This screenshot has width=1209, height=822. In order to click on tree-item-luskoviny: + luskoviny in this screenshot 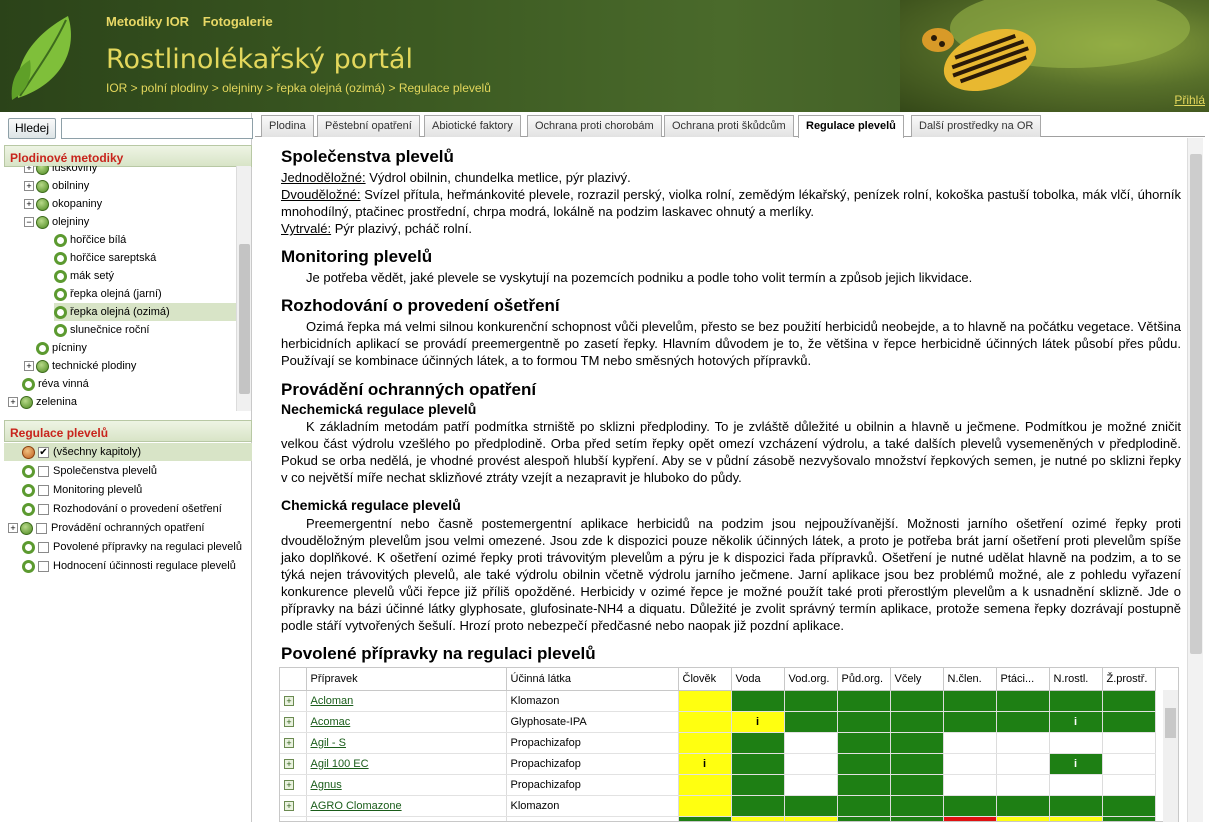, I will do `click(60, 171)`.